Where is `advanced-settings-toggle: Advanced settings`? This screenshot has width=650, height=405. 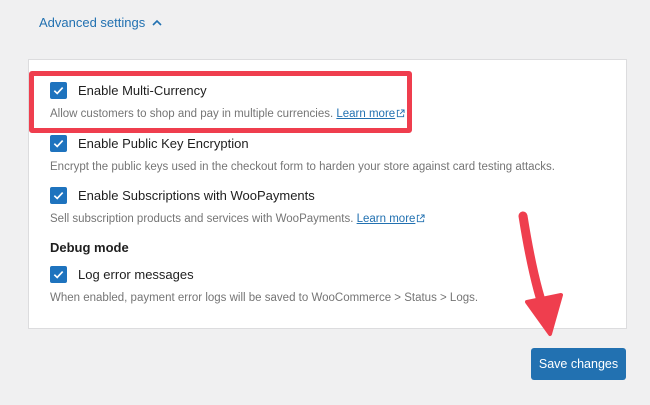
advanced-settings-toggle: Advanced settings is located at coordinates (101, 22).